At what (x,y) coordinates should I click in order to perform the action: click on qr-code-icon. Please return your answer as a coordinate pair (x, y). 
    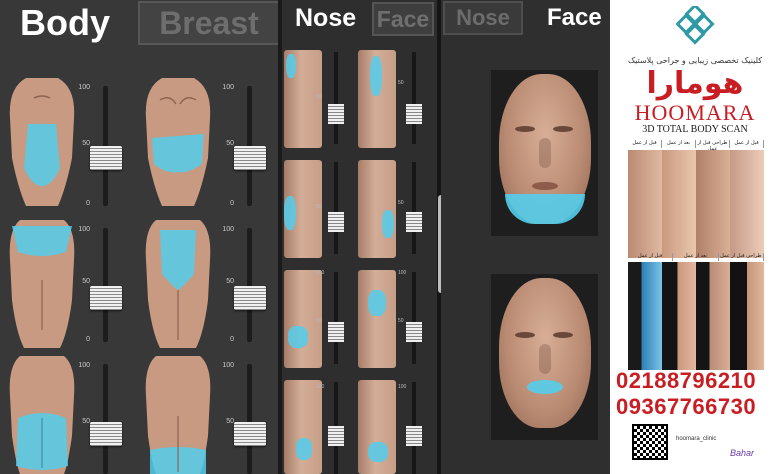
    Looking at the image, I should click on (650, 442).